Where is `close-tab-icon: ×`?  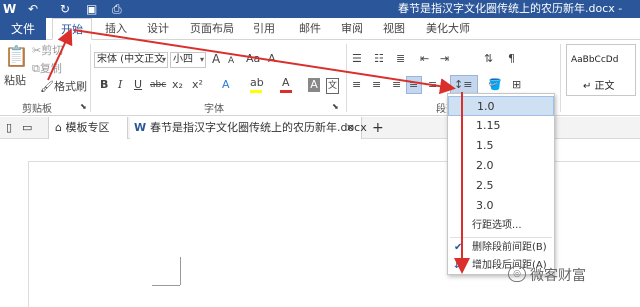 close-tab-icon: × is located at coordinates (350, 128).